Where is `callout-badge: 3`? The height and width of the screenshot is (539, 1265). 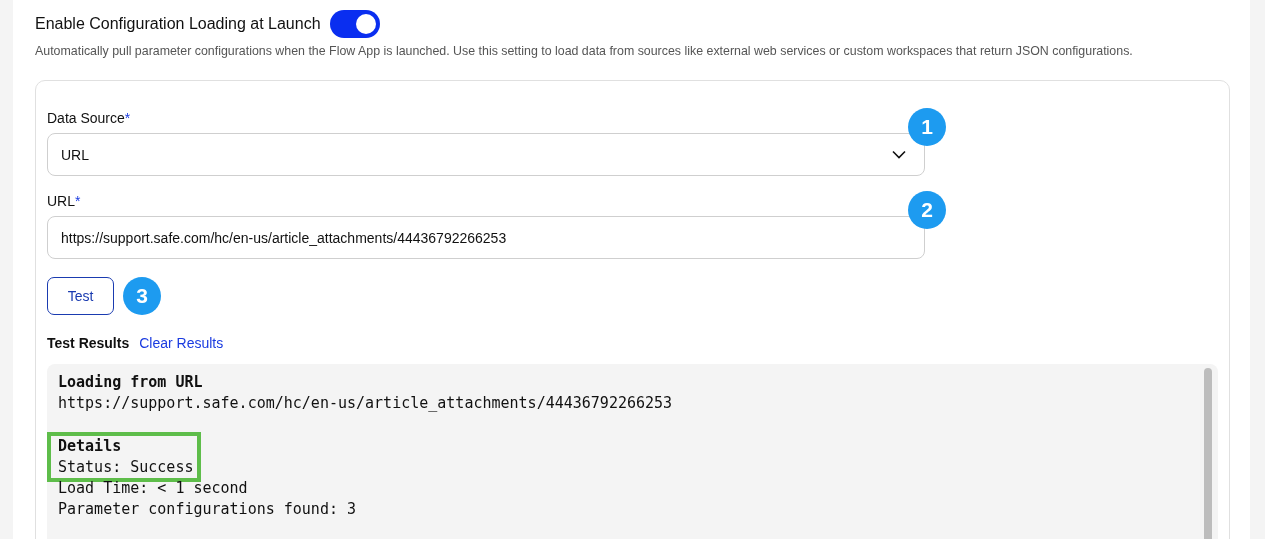 callout-badge: 3 is located at coordinates (142, 296).